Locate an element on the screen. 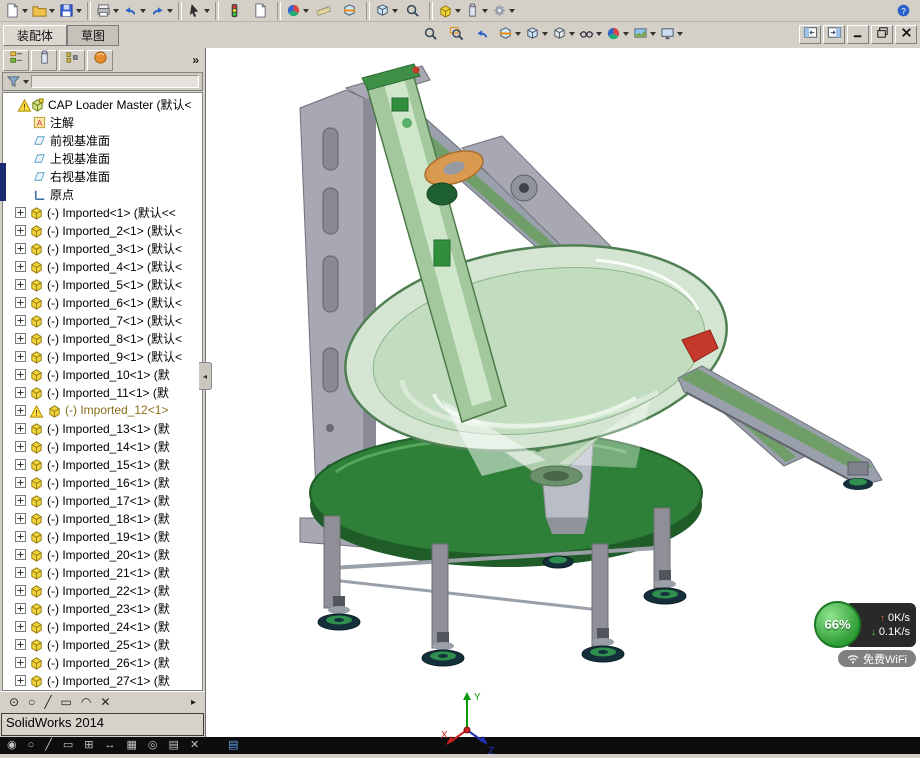 The image size is (920, 758). propertymanager-tab is located at coordinates (44, 60).